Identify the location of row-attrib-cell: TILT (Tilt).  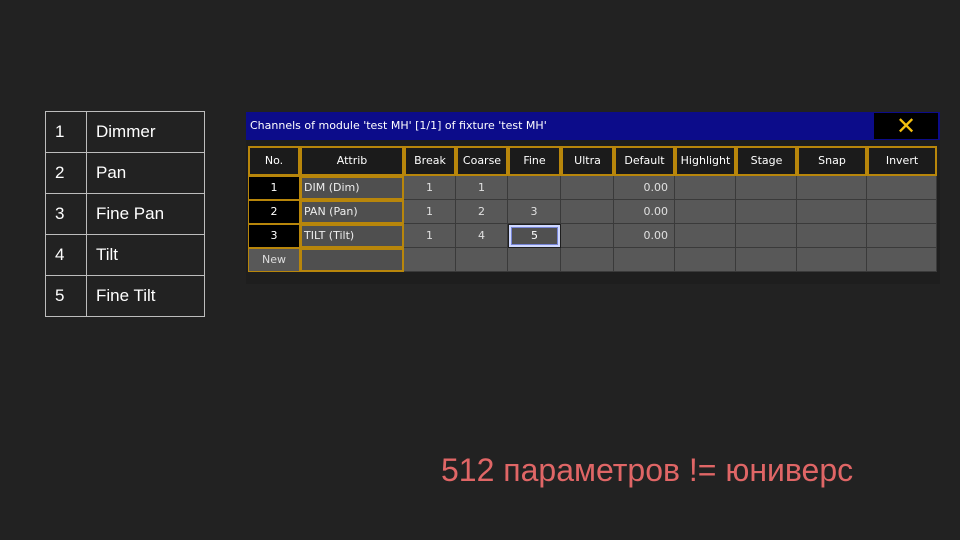
(352, 236).